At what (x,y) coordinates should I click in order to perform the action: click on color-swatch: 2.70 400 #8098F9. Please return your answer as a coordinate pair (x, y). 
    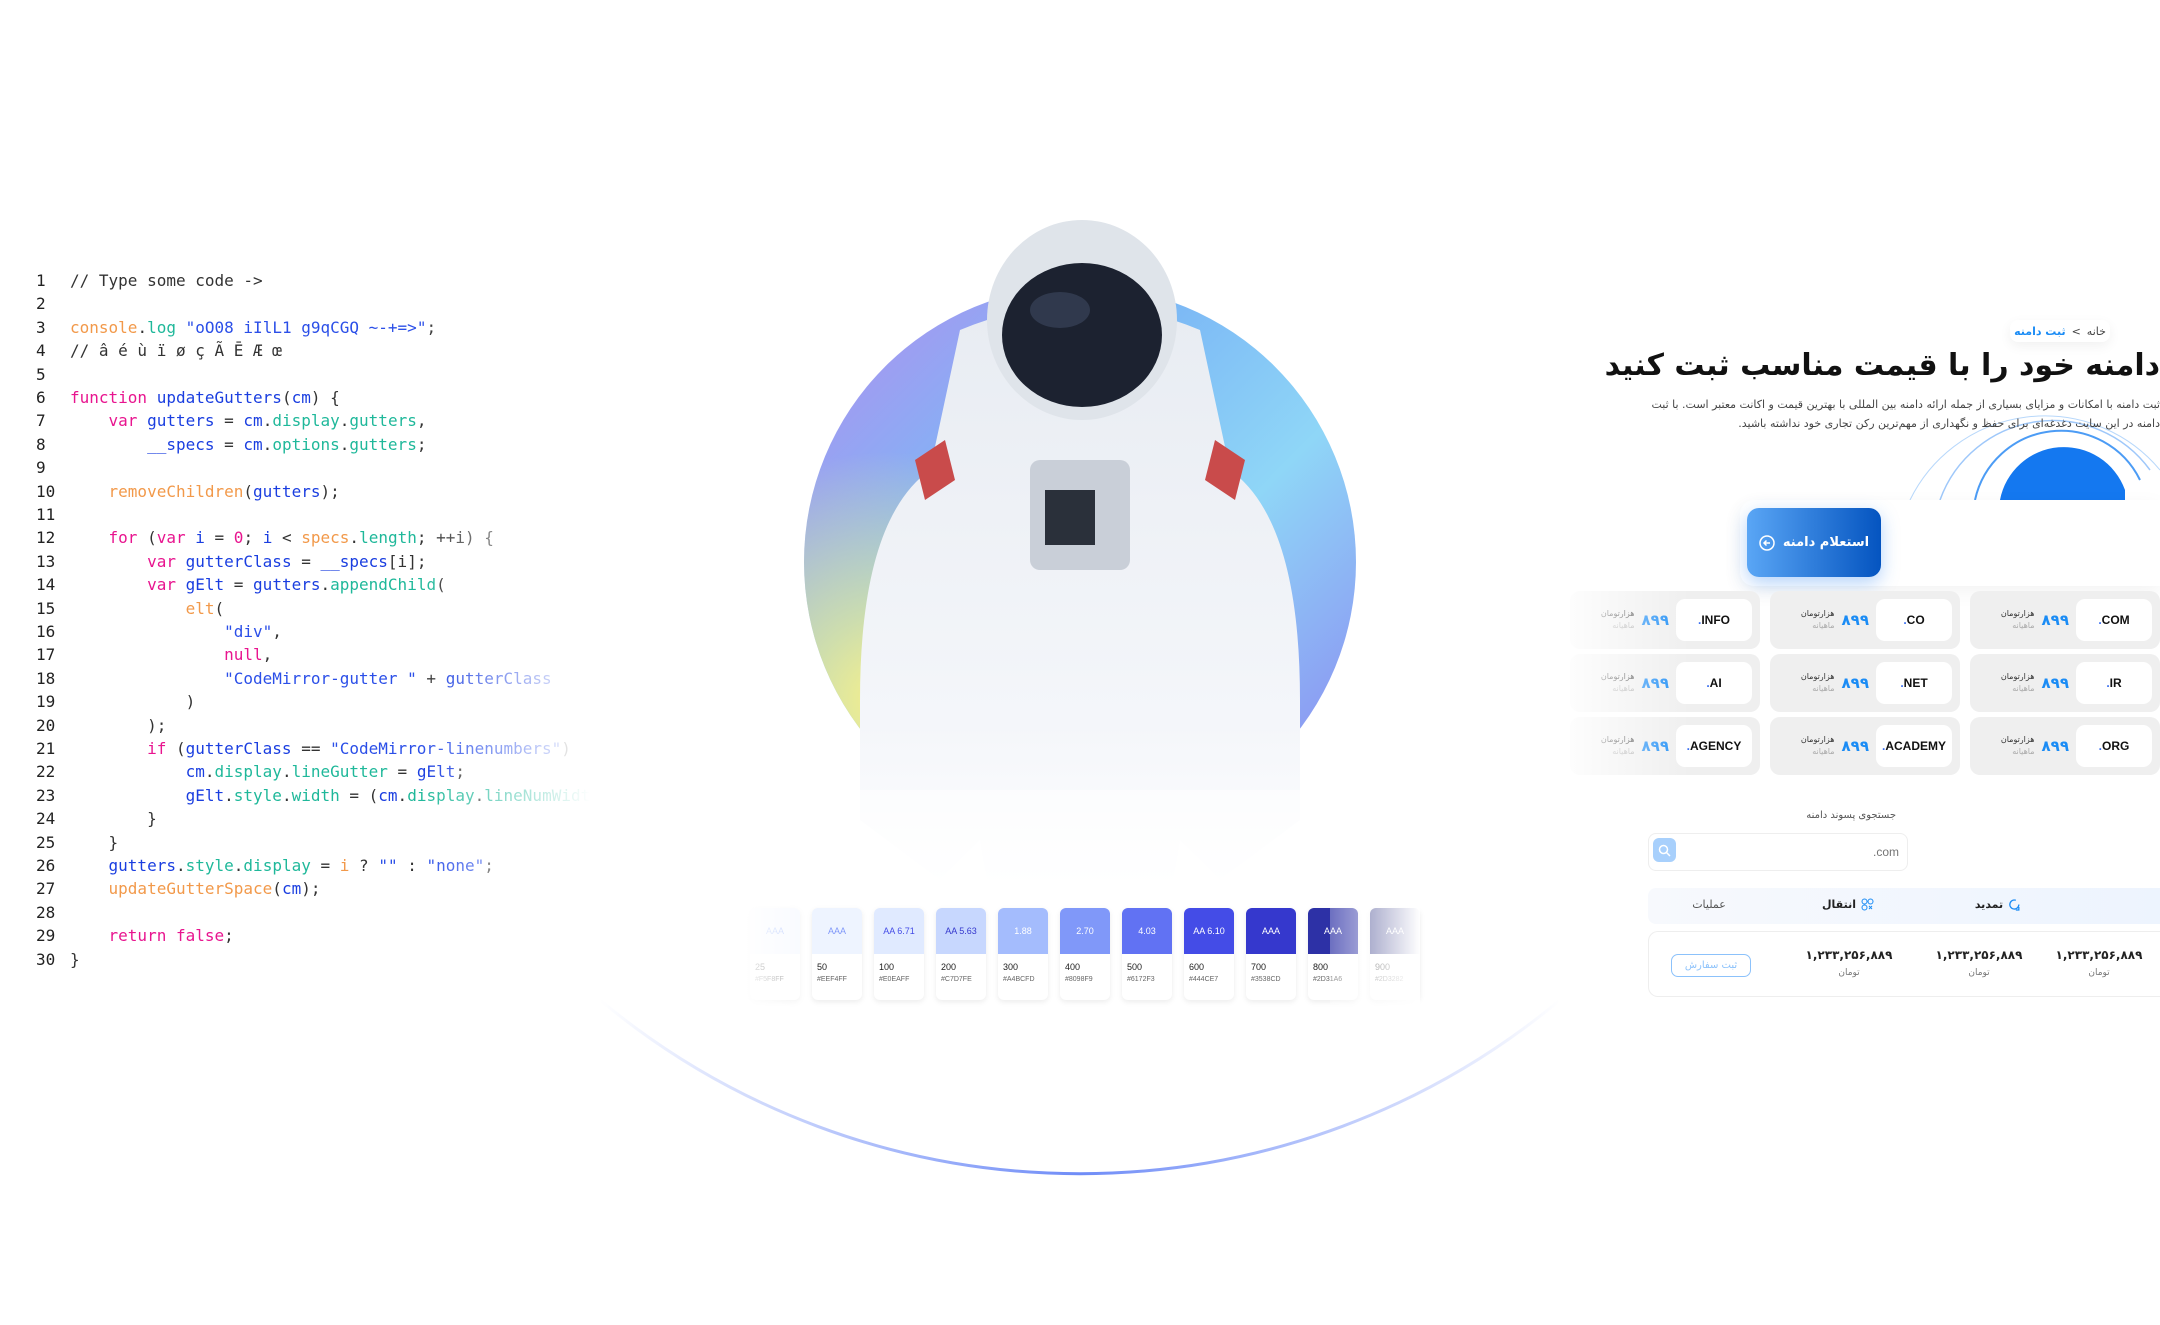
    Looking at the image, I should click on (1085, 954).